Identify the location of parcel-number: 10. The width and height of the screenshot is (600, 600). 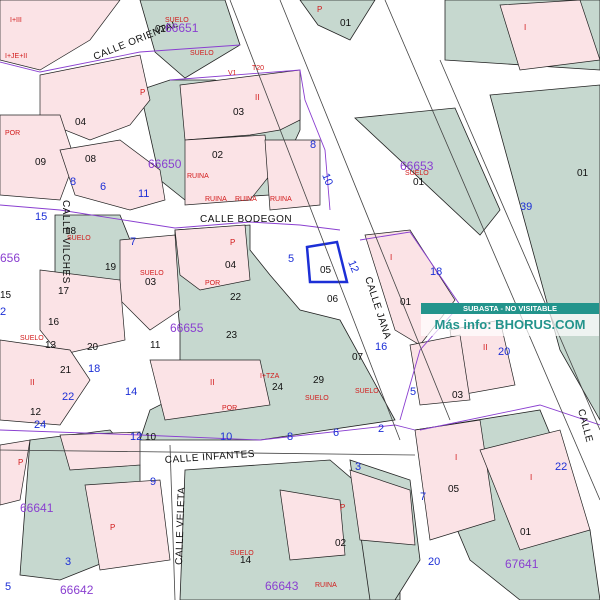
(151, 437).